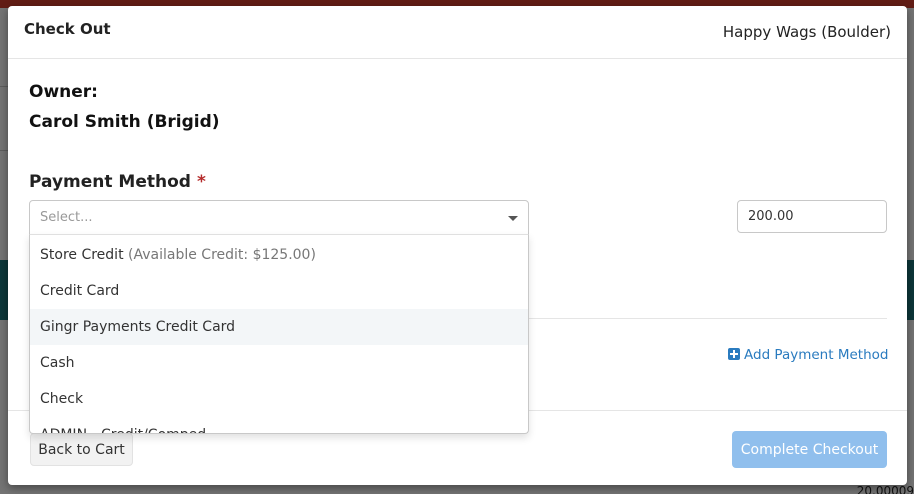 This screenshot has width=914, height=494. I want to click on modal-title: Check Out, so click(67, 29).